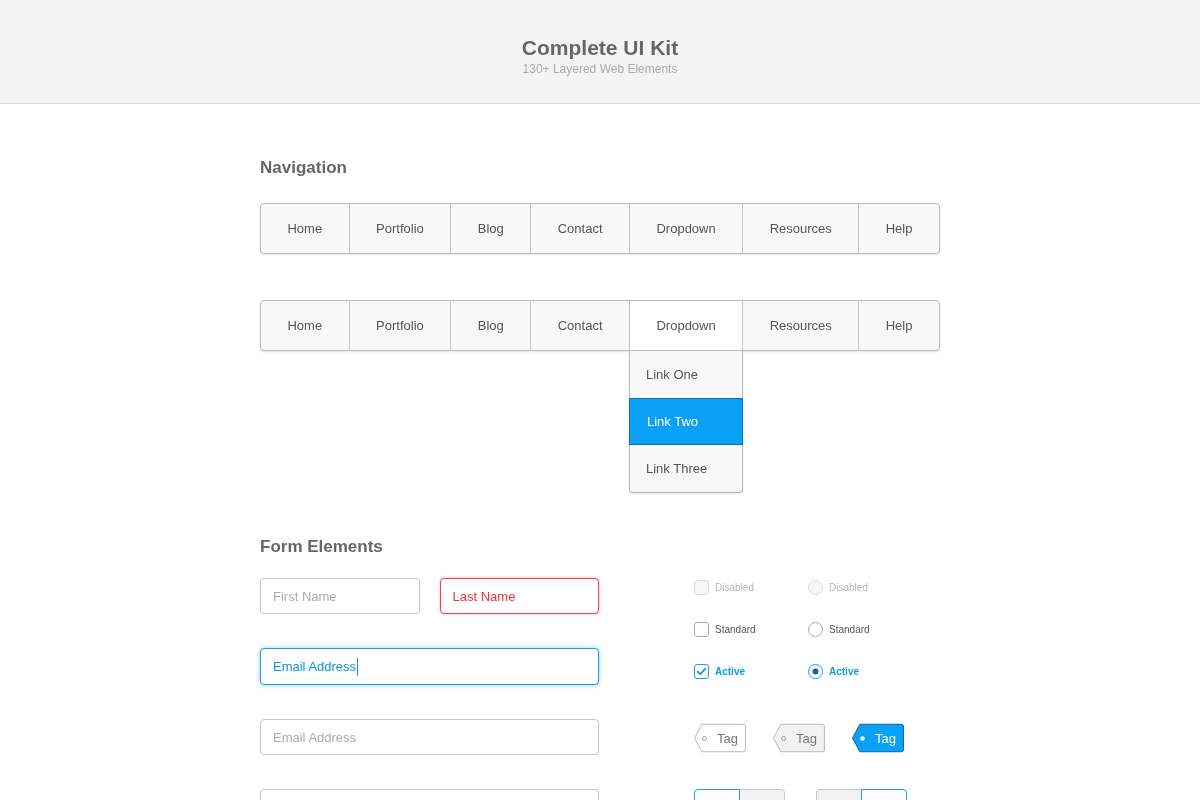  What do you see at coordinates (686, 374) in the screenshot?
I see `menu-item: Link One` at bounding box center [686, 374].